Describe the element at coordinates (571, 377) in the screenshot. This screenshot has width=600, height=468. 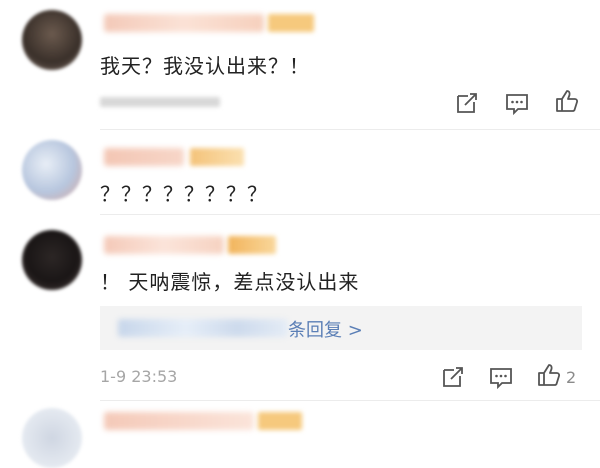
I see `like-count: 2` at that location.